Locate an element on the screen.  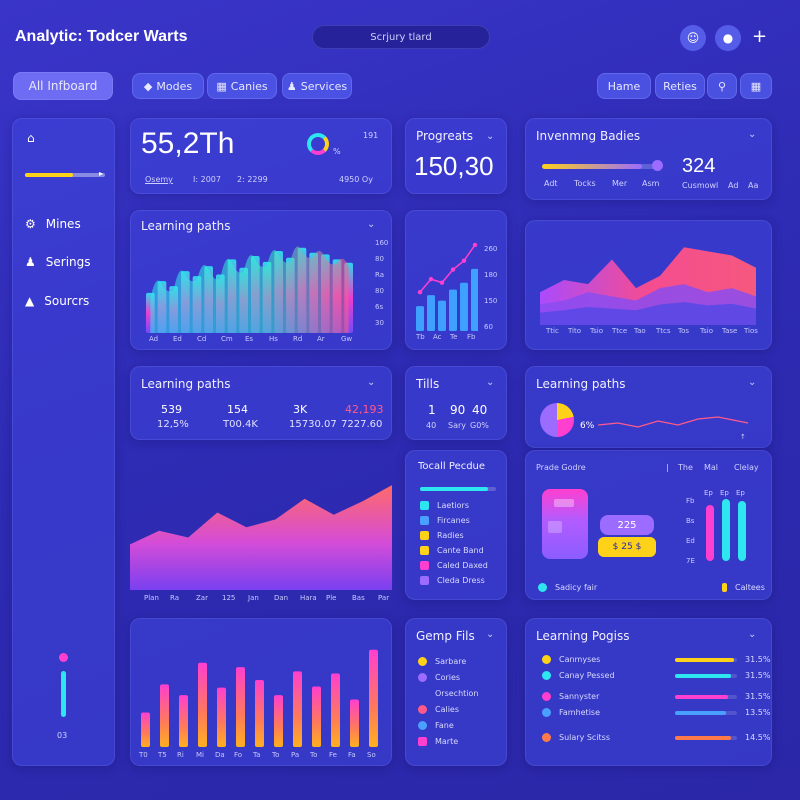
learning-wave is located at coordinates (249, 289).